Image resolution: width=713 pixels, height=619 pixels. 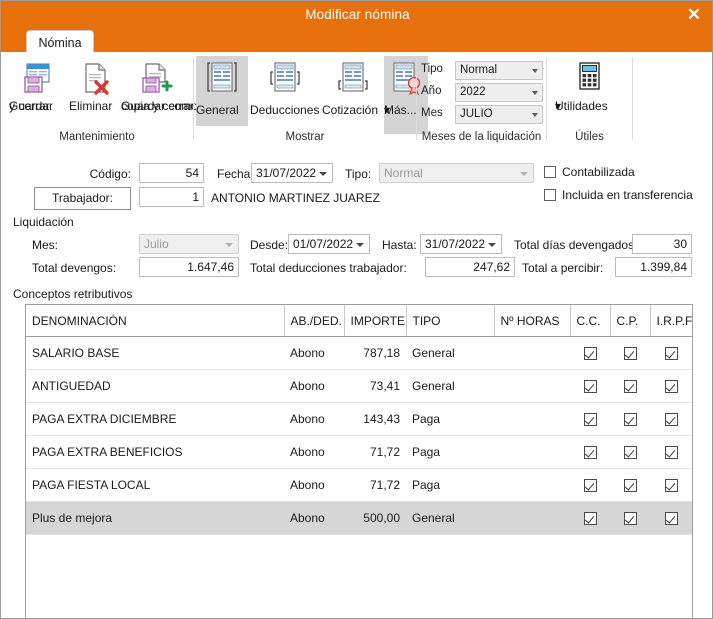 I want to click on utilidades-button: Utilidades ▾, so click(x=589, y=93).